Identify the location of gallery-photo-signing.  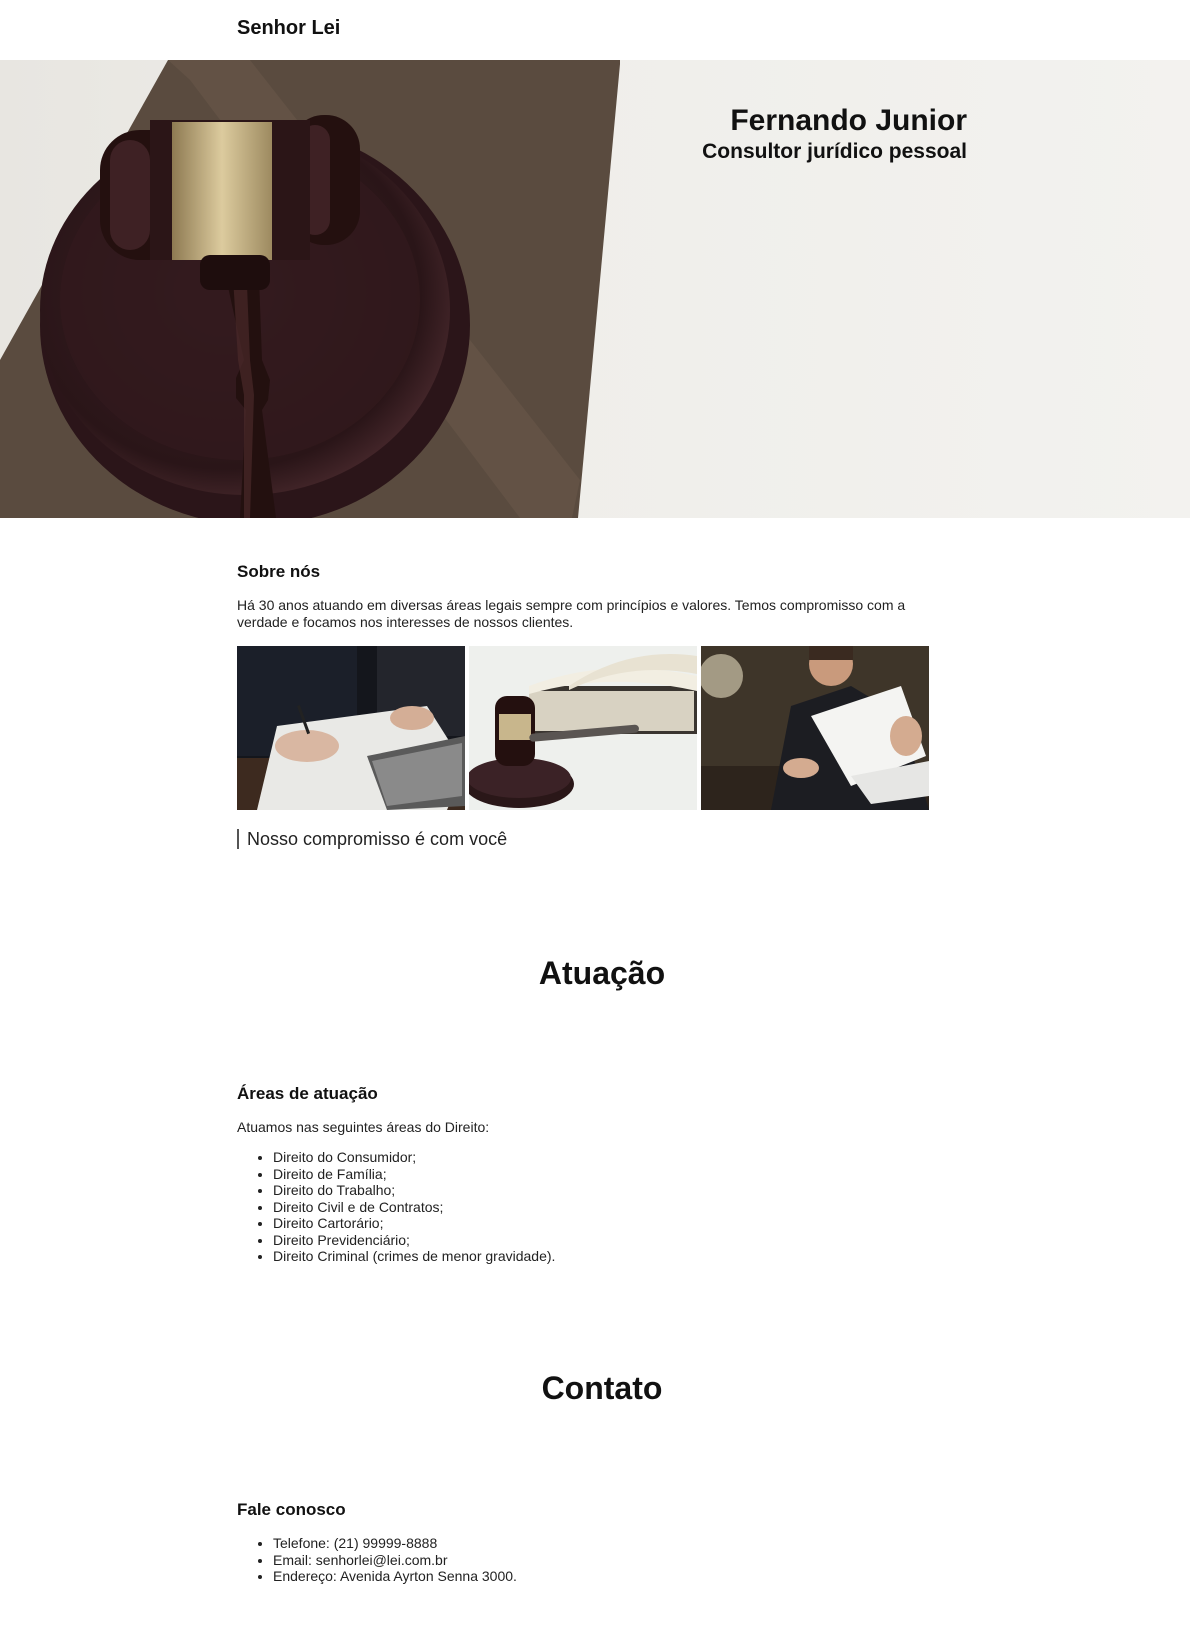
(351, 728).